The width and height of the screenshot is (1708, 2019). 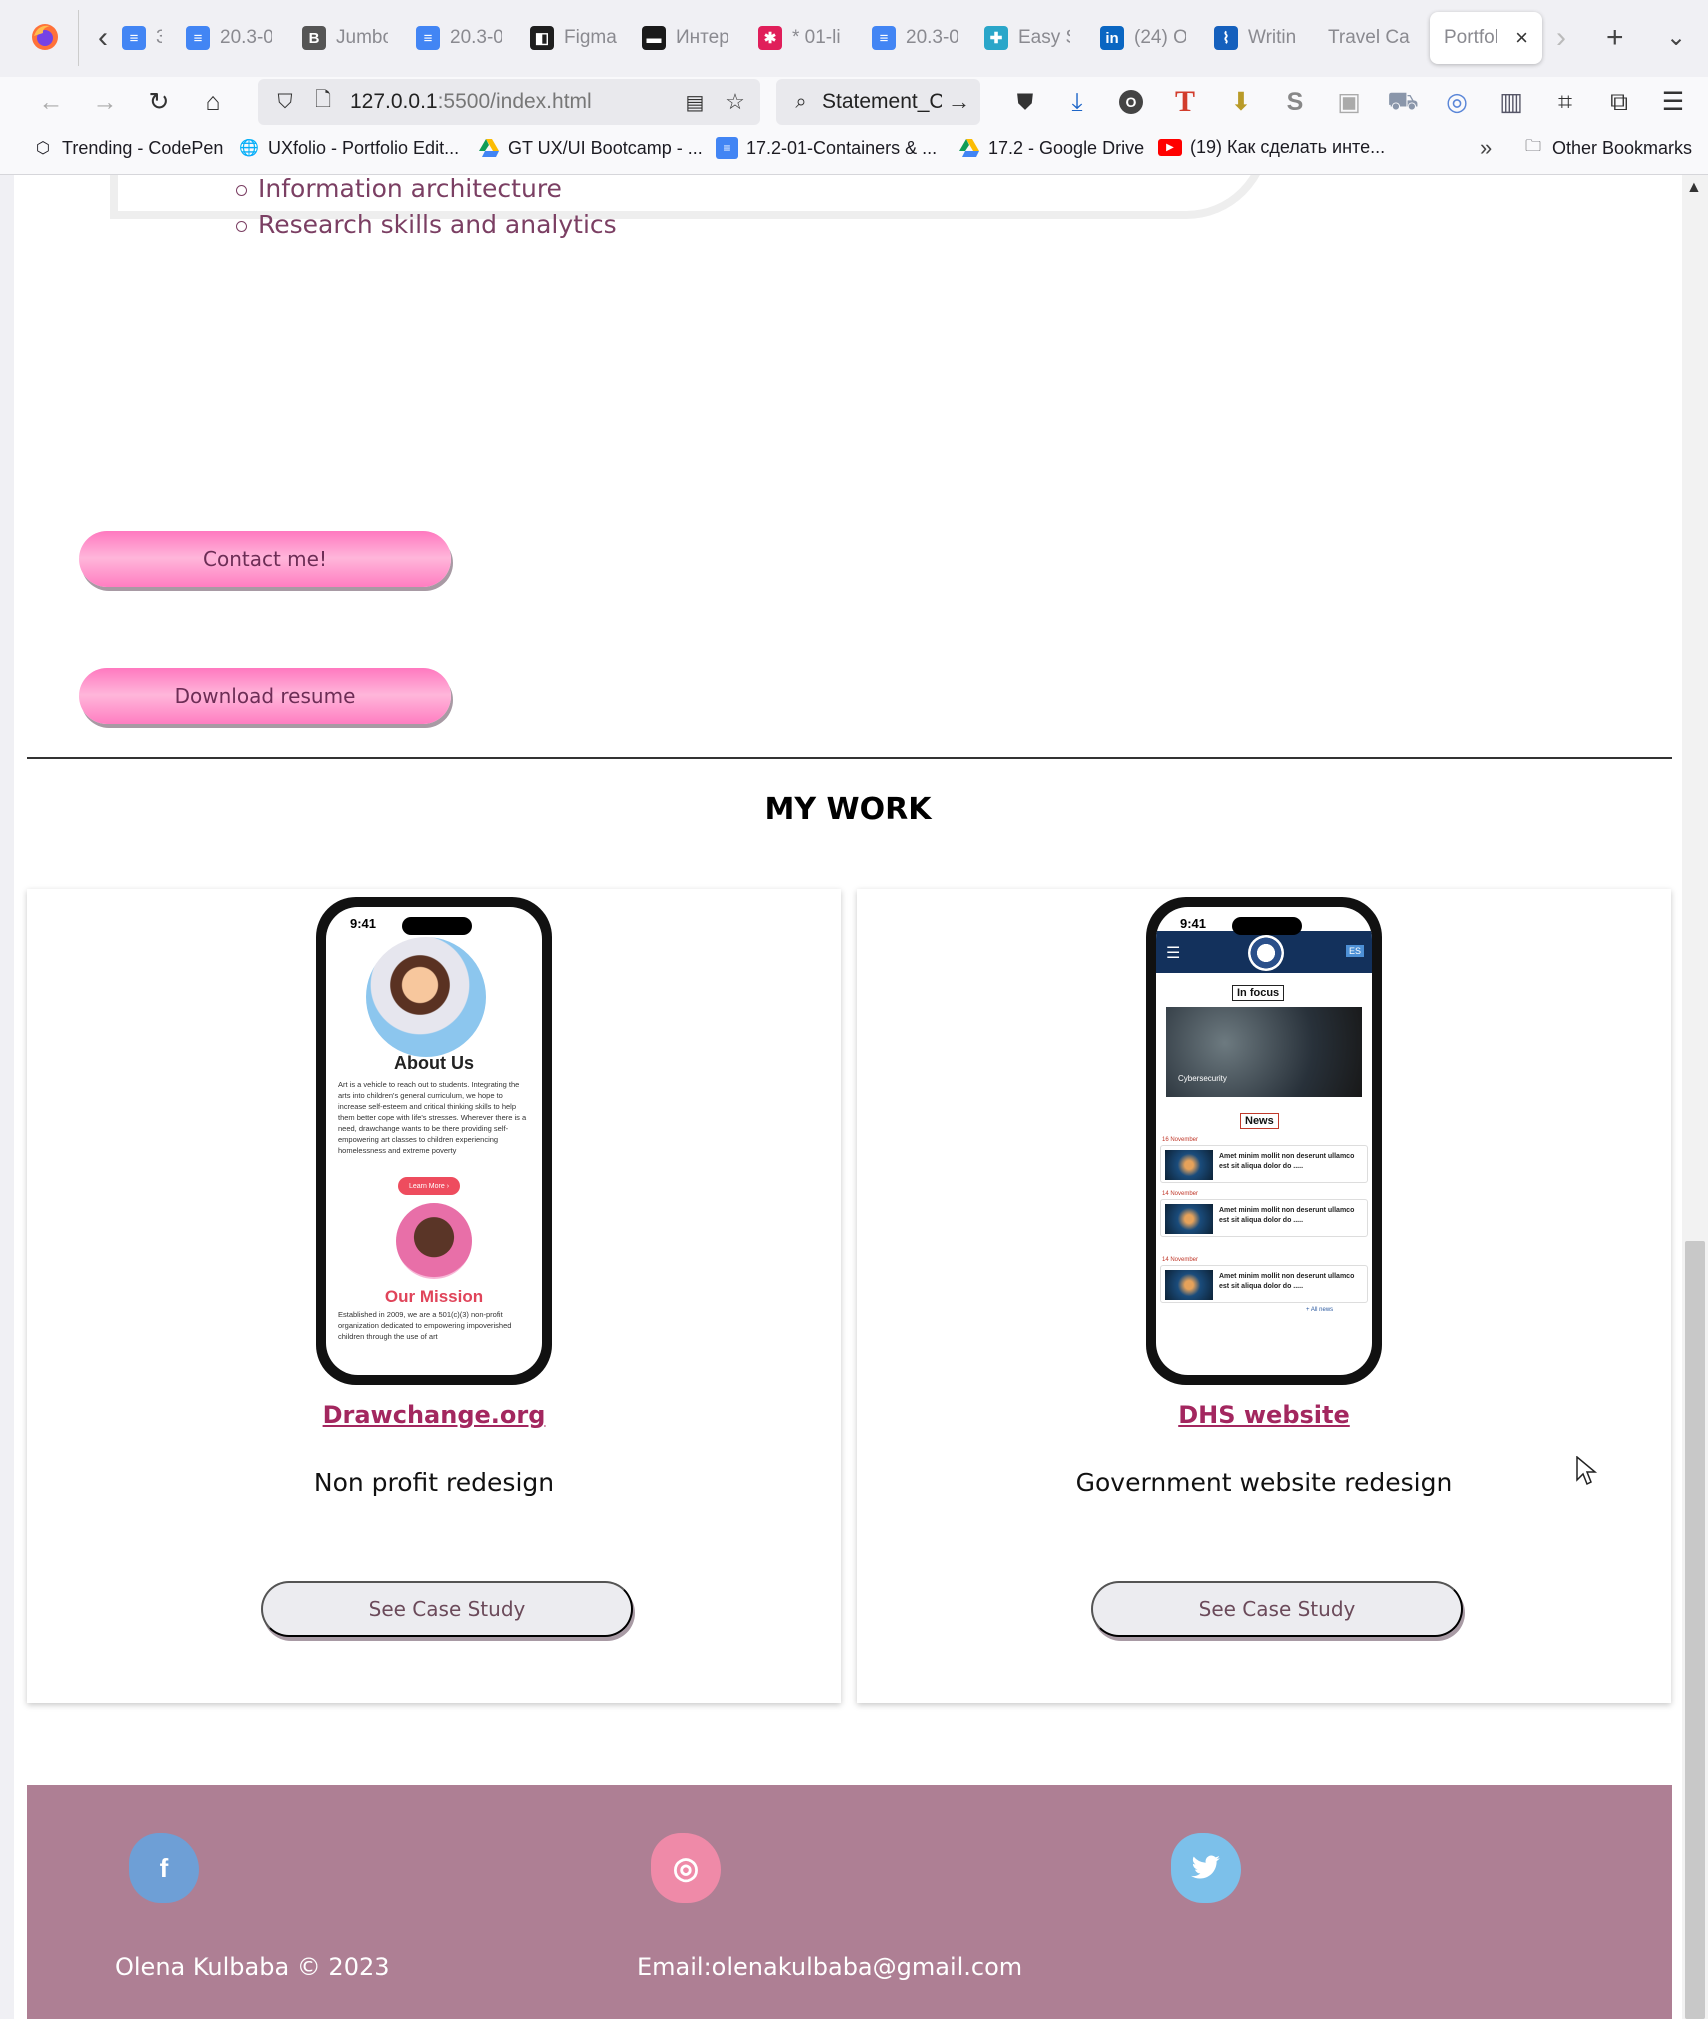 I want to click on tab-7: ≡ 20.3-0, so click(x=915, y=38).